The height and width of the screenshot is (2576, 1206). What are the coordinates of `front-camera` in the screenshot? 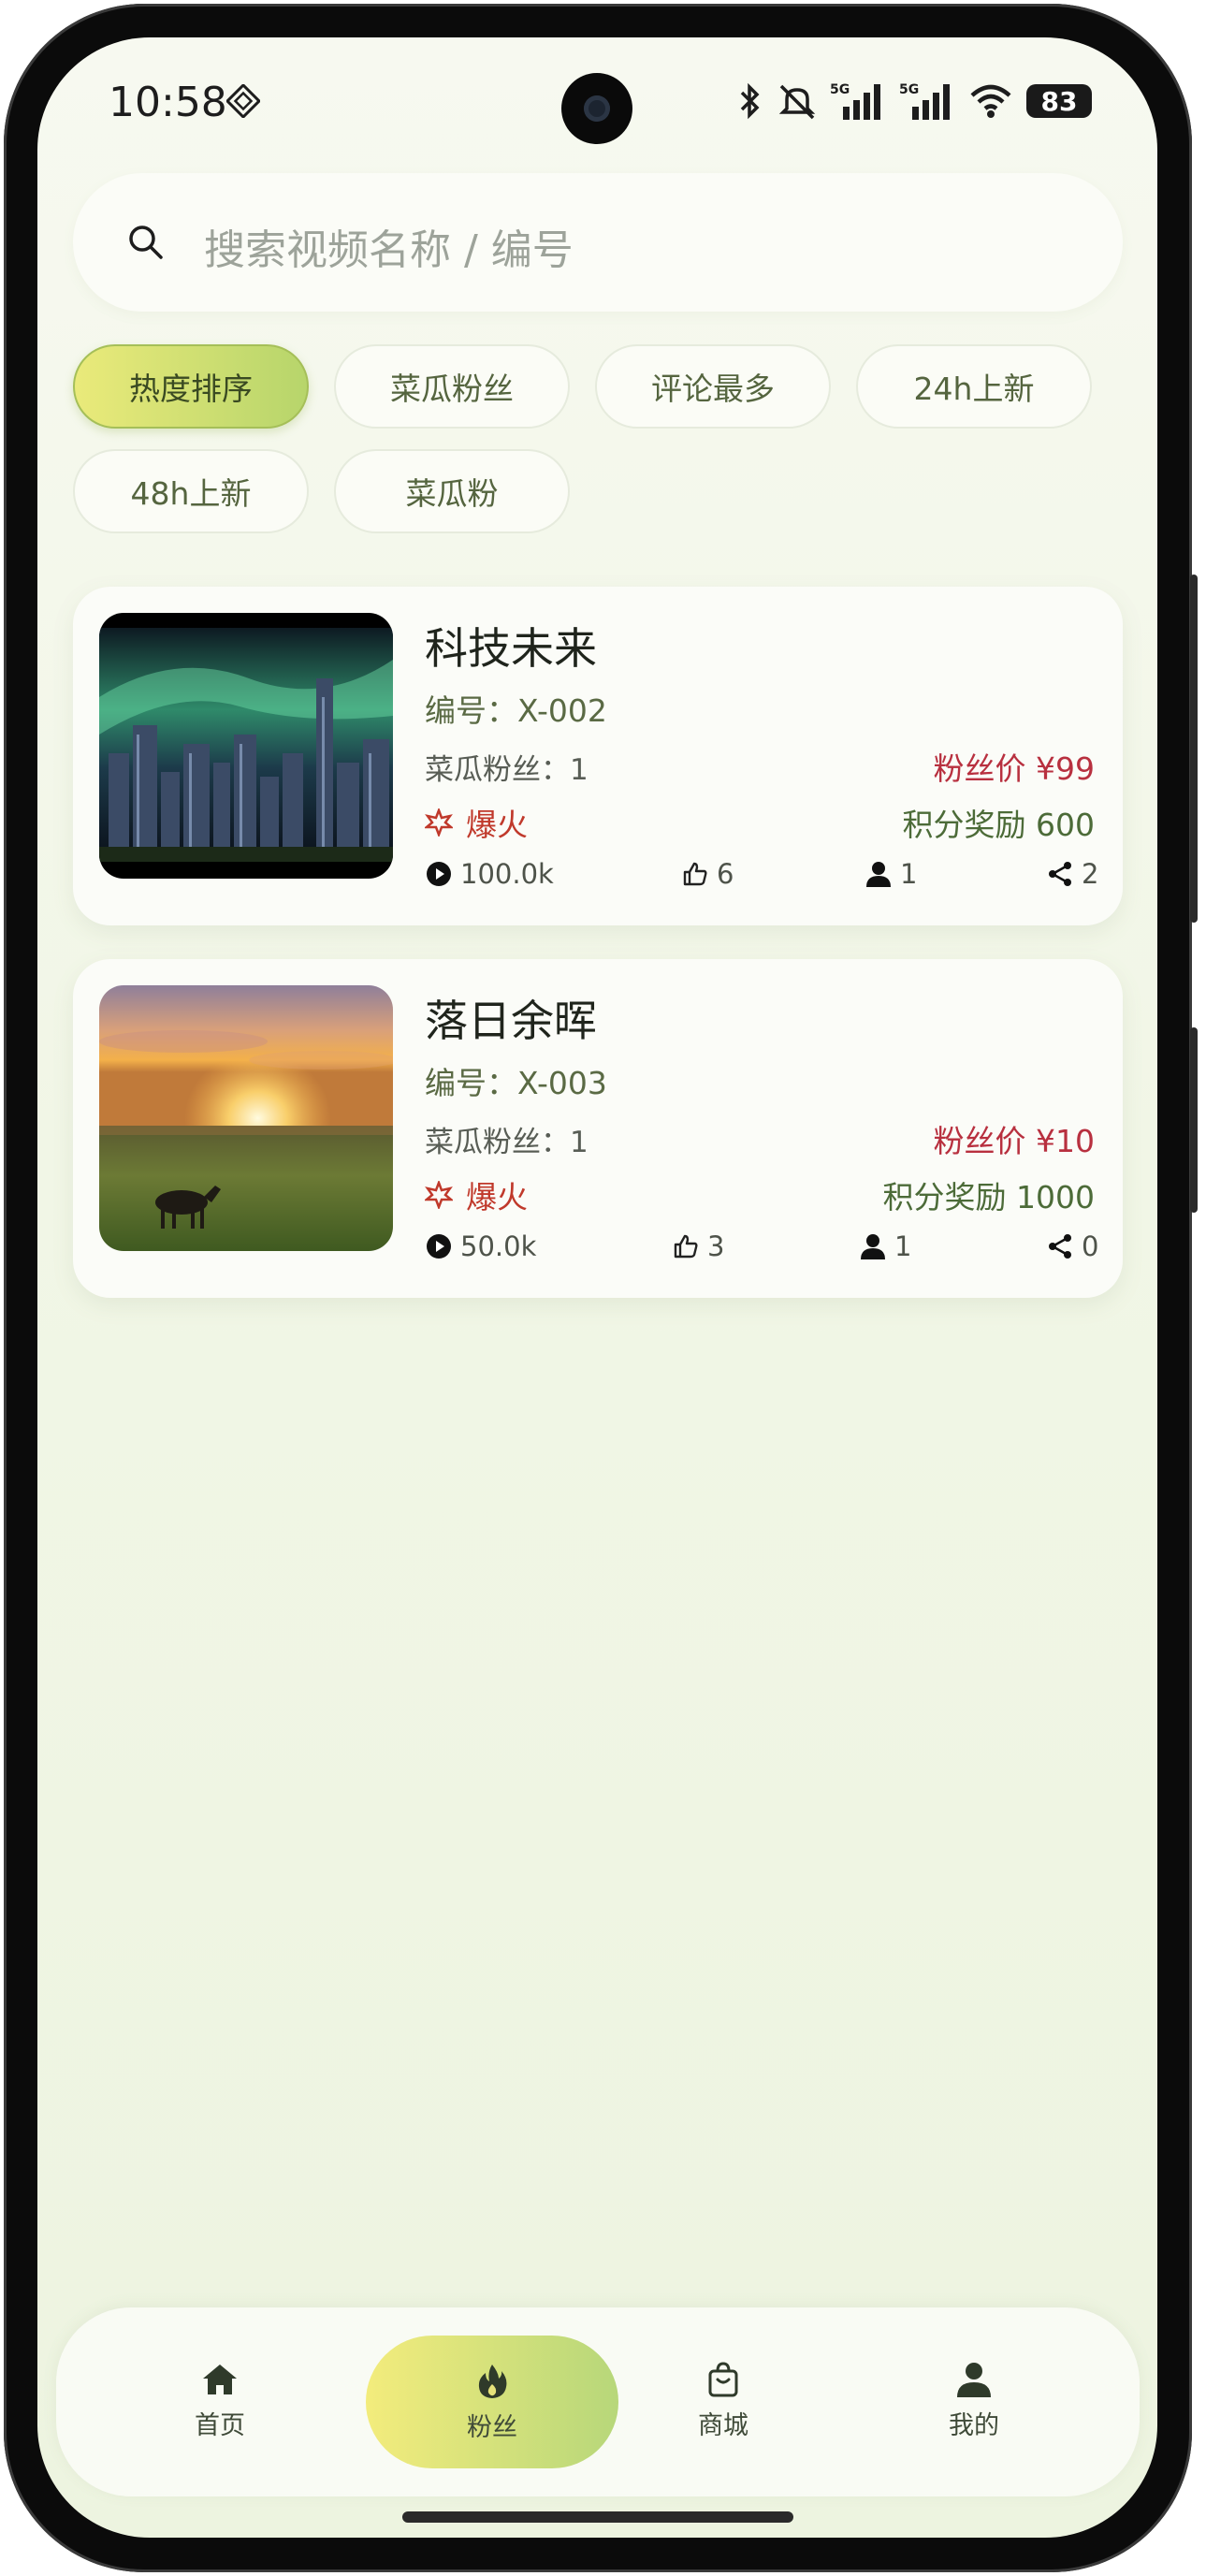 It's located at (596, 108).